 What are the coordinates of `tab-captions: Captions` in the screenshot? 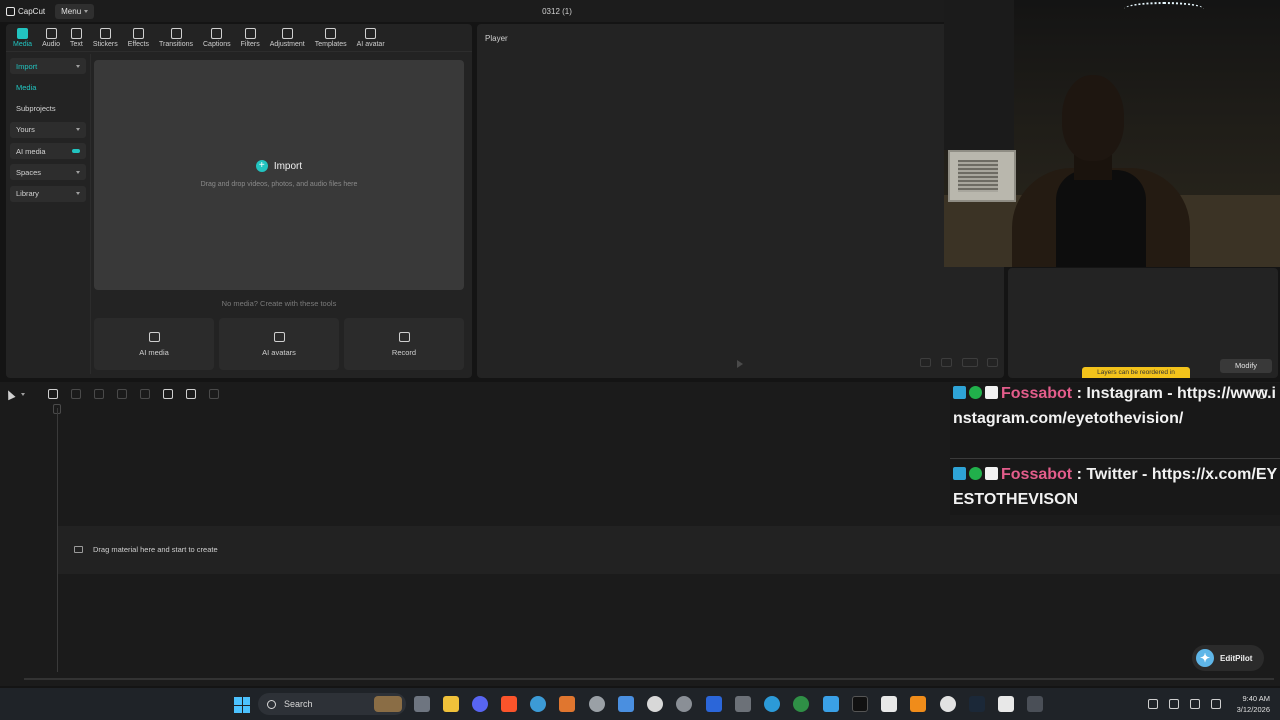 It's located at (217, 39).